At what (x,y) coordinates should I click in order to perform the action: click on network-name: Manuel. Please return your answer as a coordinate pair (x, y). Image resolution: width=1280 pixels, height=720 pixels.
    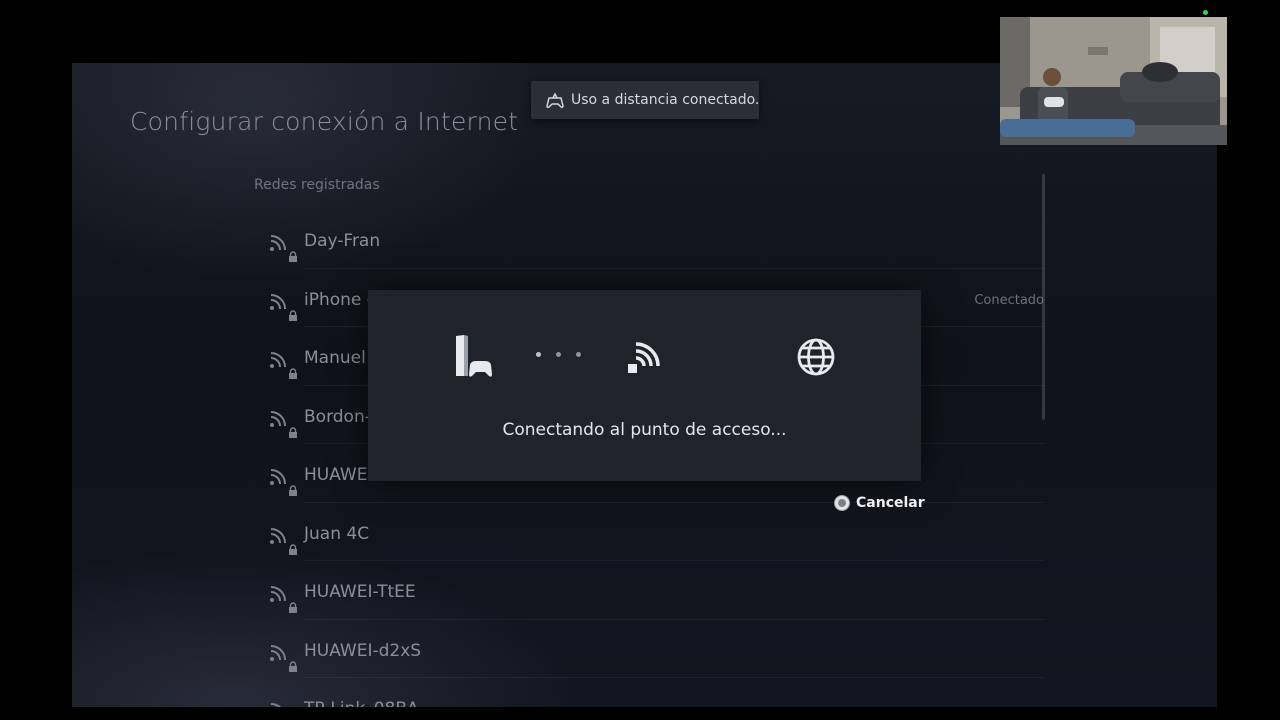
    Looking at the image, I should click on (335, 358).